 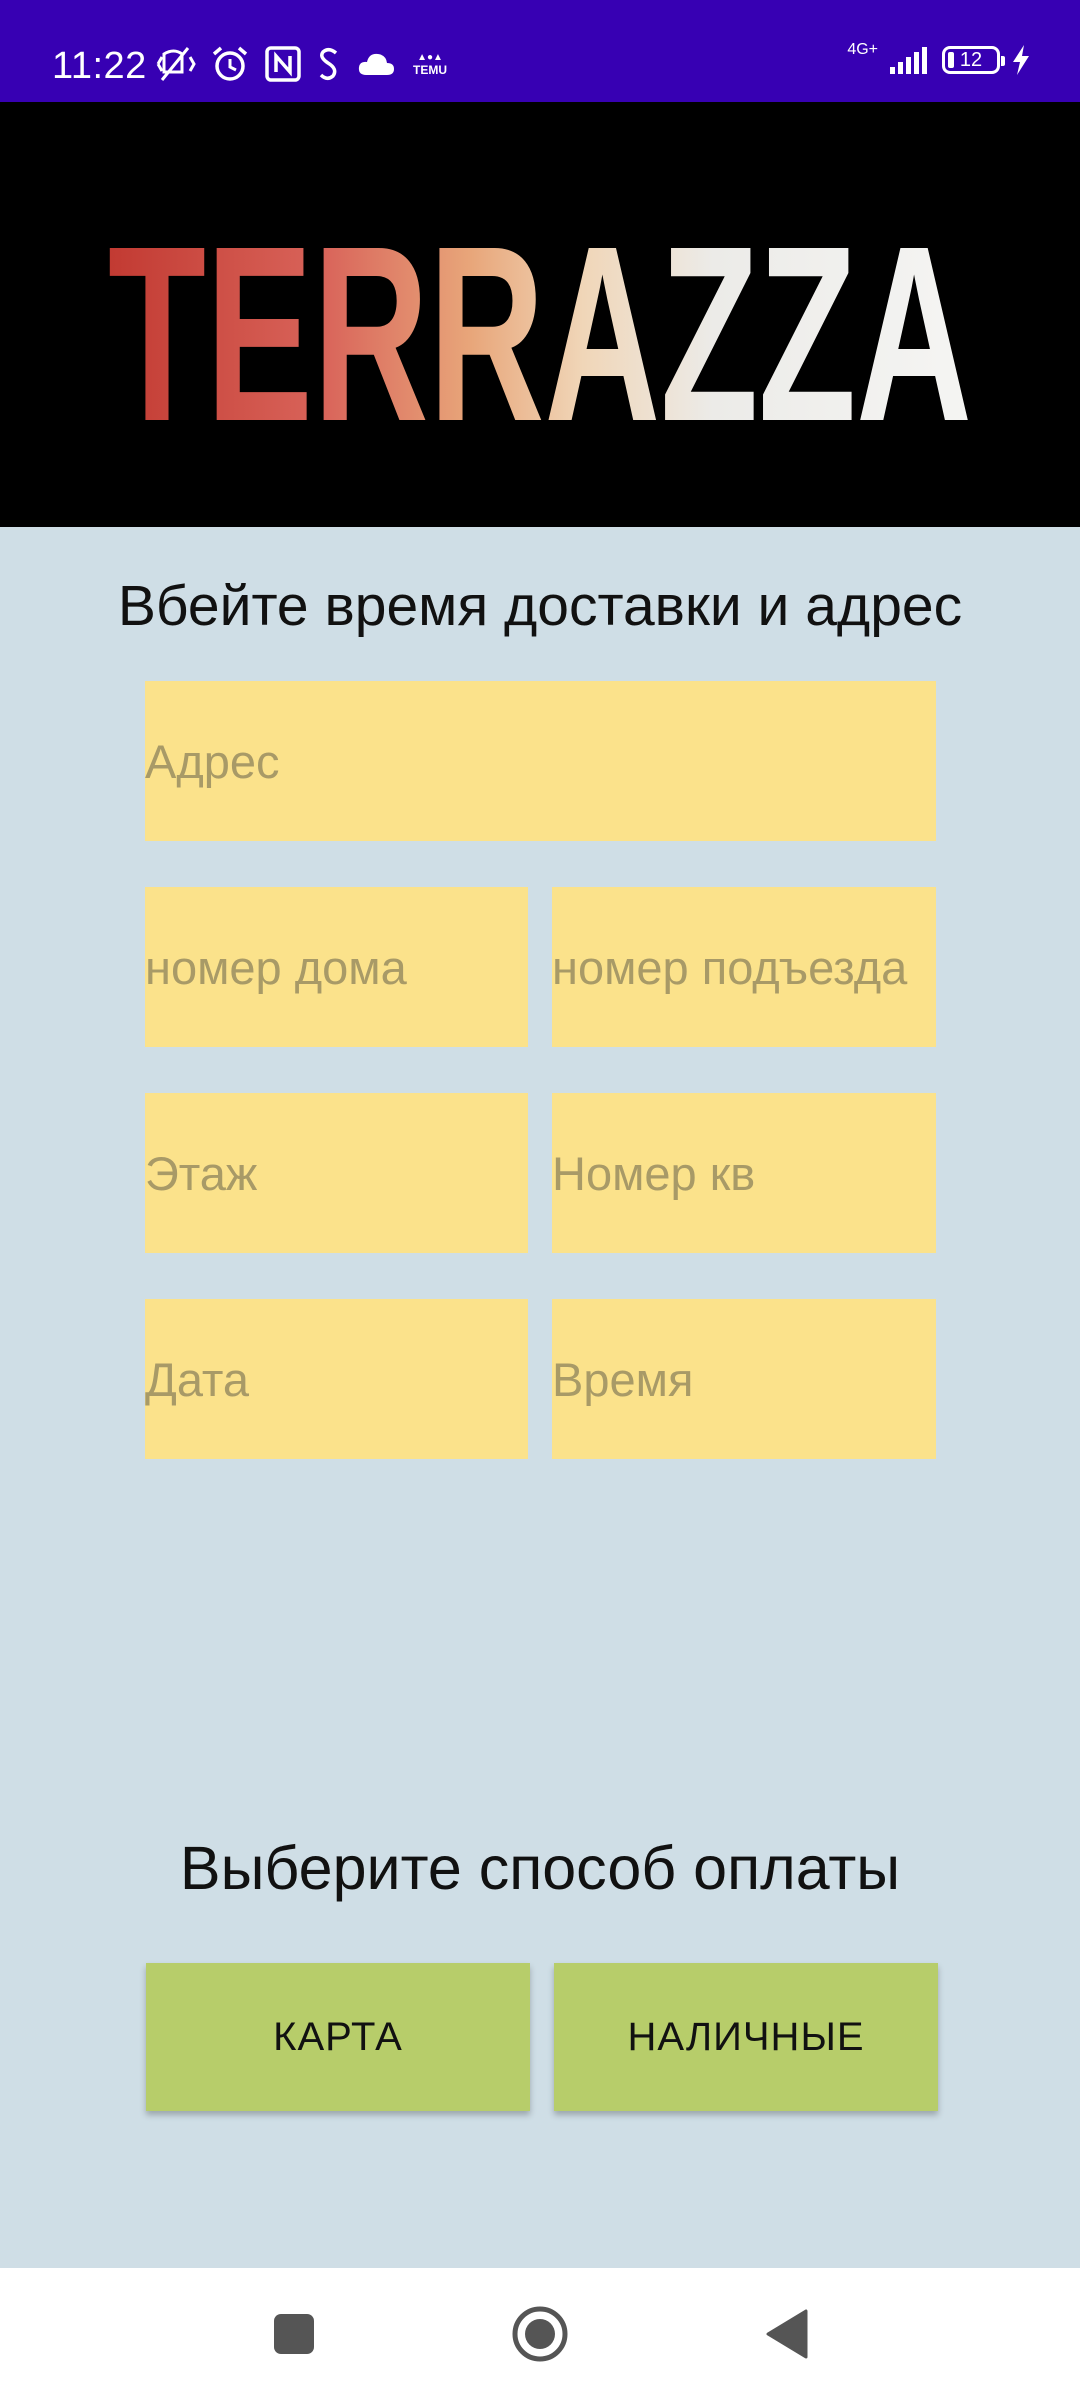 I want to click on card-payment-button: КАРТА, so click(x=338, y=2037).